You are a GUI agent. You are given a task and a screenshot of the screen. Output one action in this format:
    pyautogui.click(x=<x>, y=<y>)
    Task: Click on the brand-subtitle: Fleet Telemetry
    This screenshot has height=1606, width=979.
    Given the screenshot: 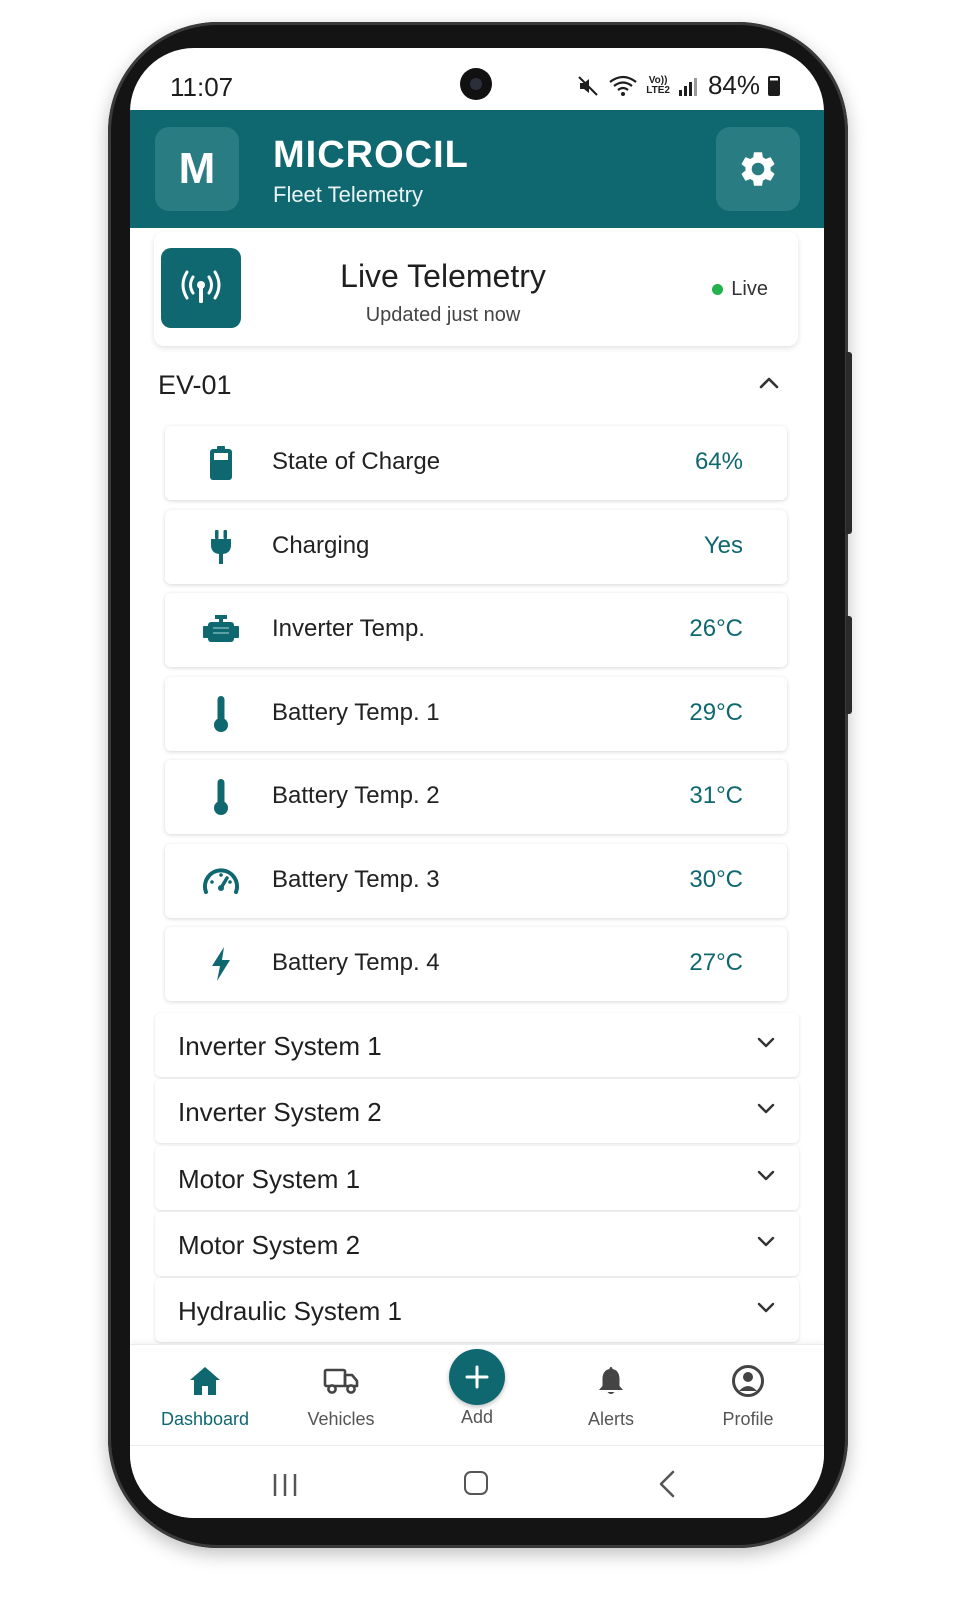 What is the action you would take?
    pyautogui.click(x=348, y=194)
    